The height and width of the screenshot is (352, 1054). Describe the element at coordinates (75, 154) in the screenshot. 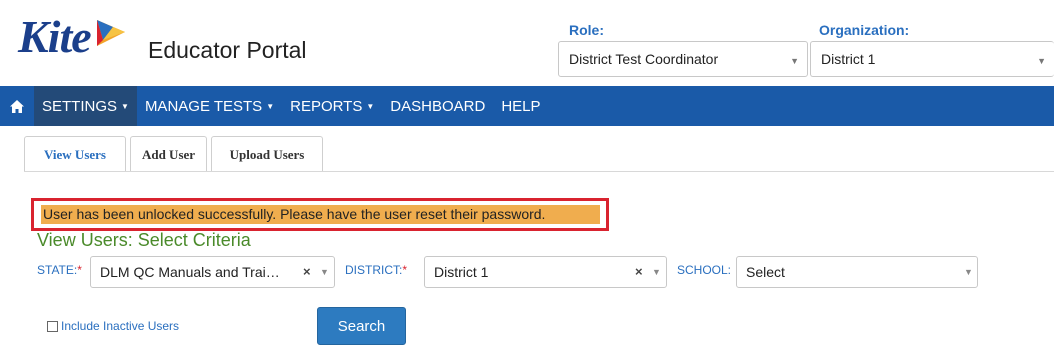

I see `tab-view-users: View Users` at that location.